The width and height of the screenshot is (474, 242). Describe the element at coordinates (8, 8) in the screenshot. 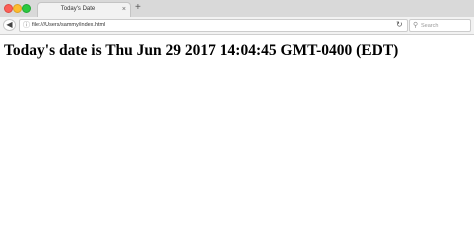

I see `close-window-button` at that location.